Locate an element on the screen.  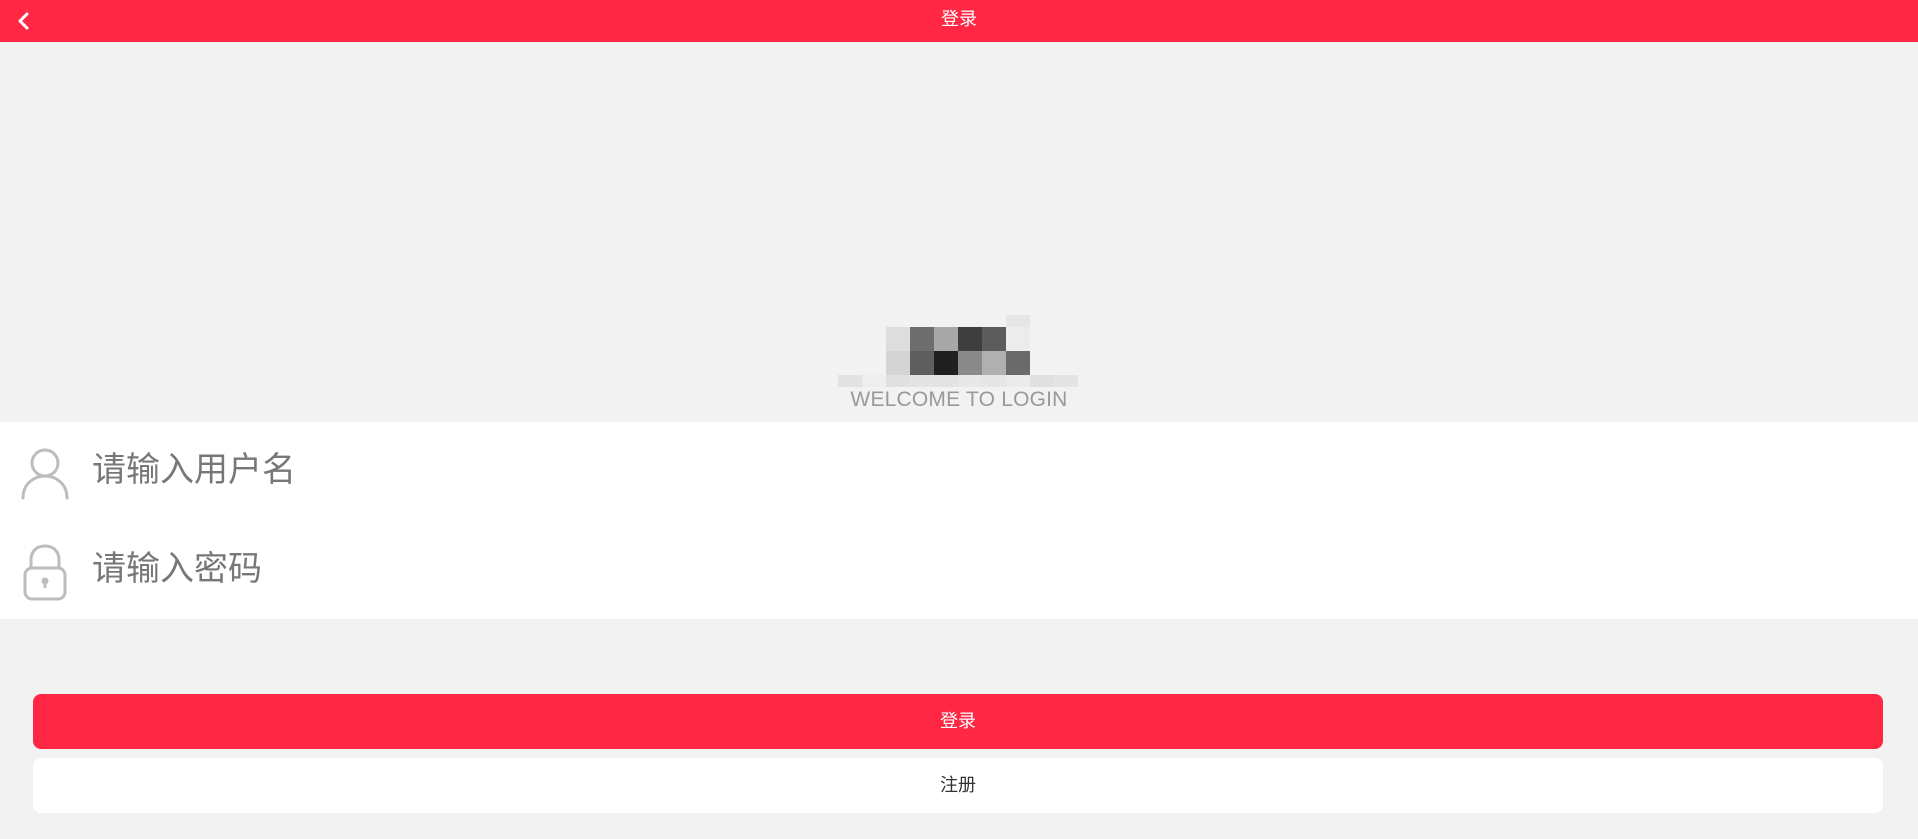
welcome-text: WELCOME TO LOGIN is located at coordinates (959, 399).